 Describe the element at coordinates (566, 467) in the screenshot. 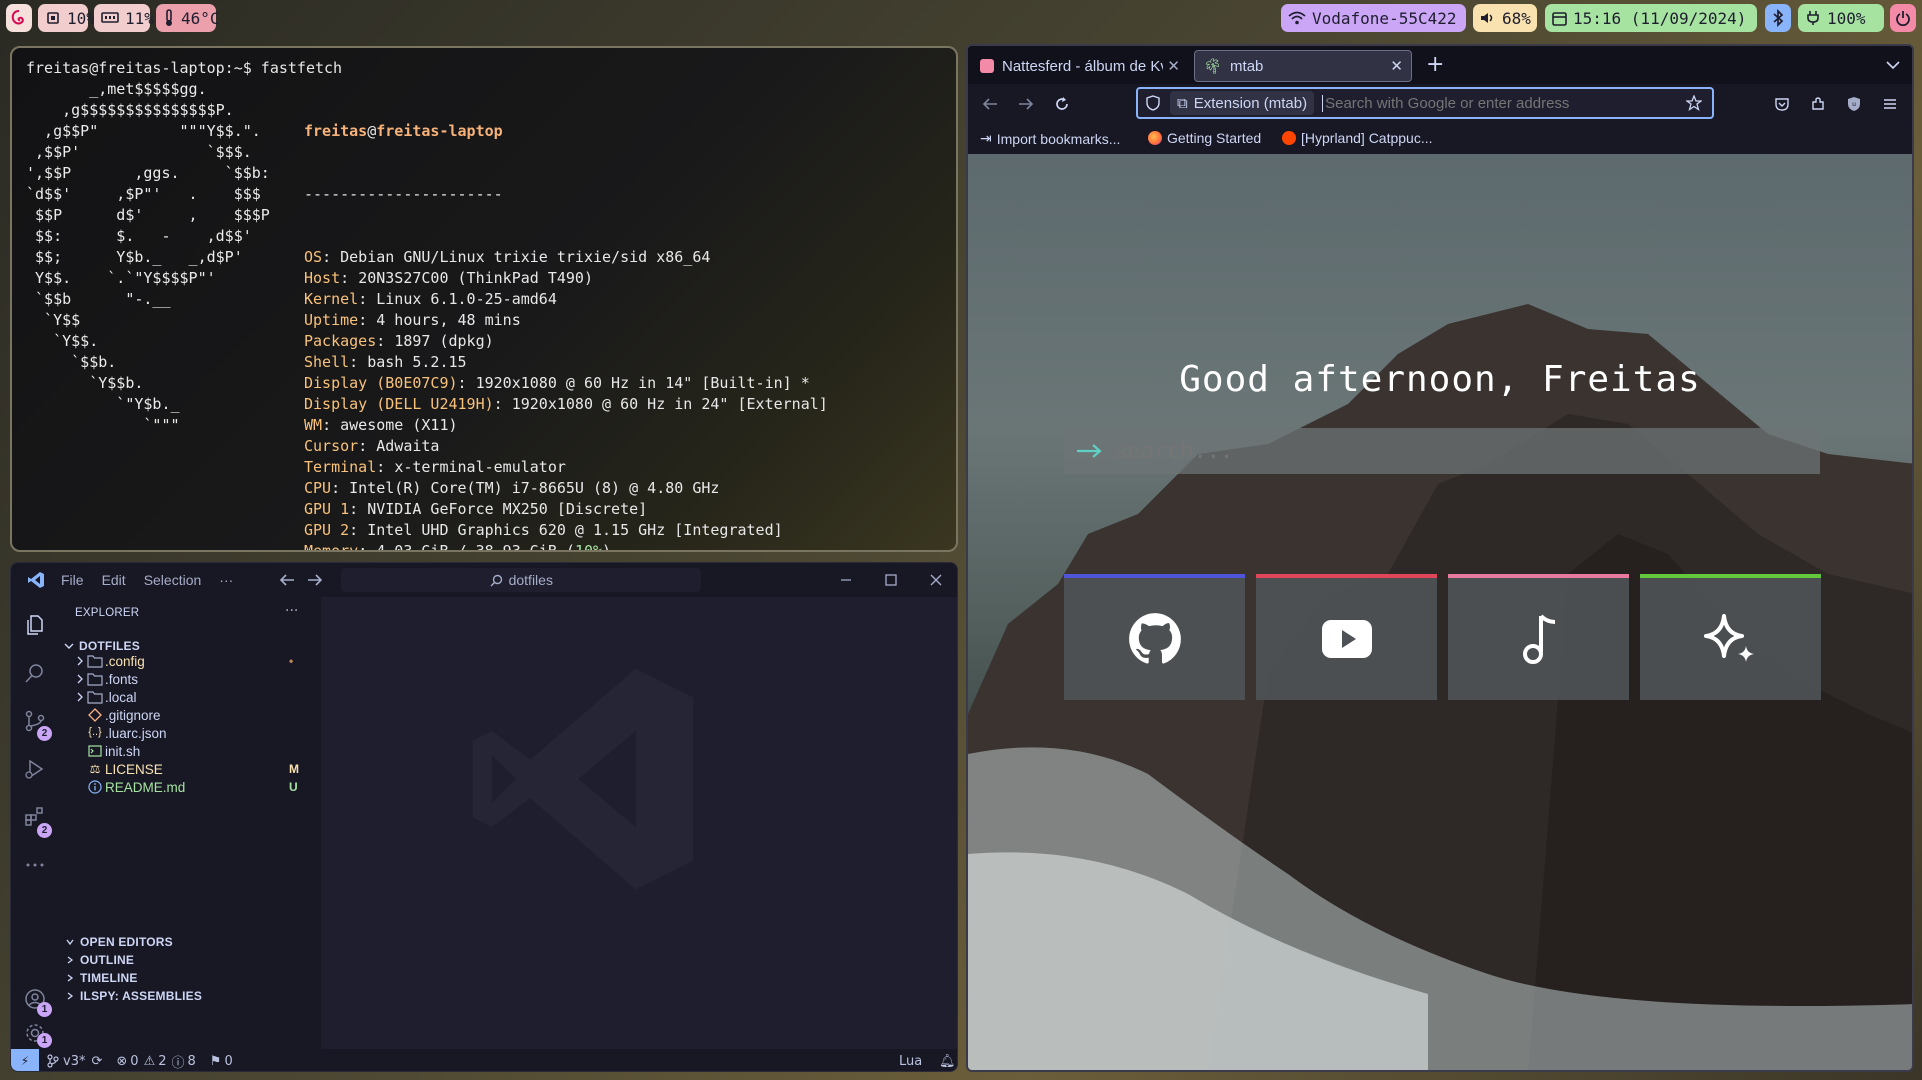

I see `fetch-line: Terminal: x-terminal-emulator` at that location.